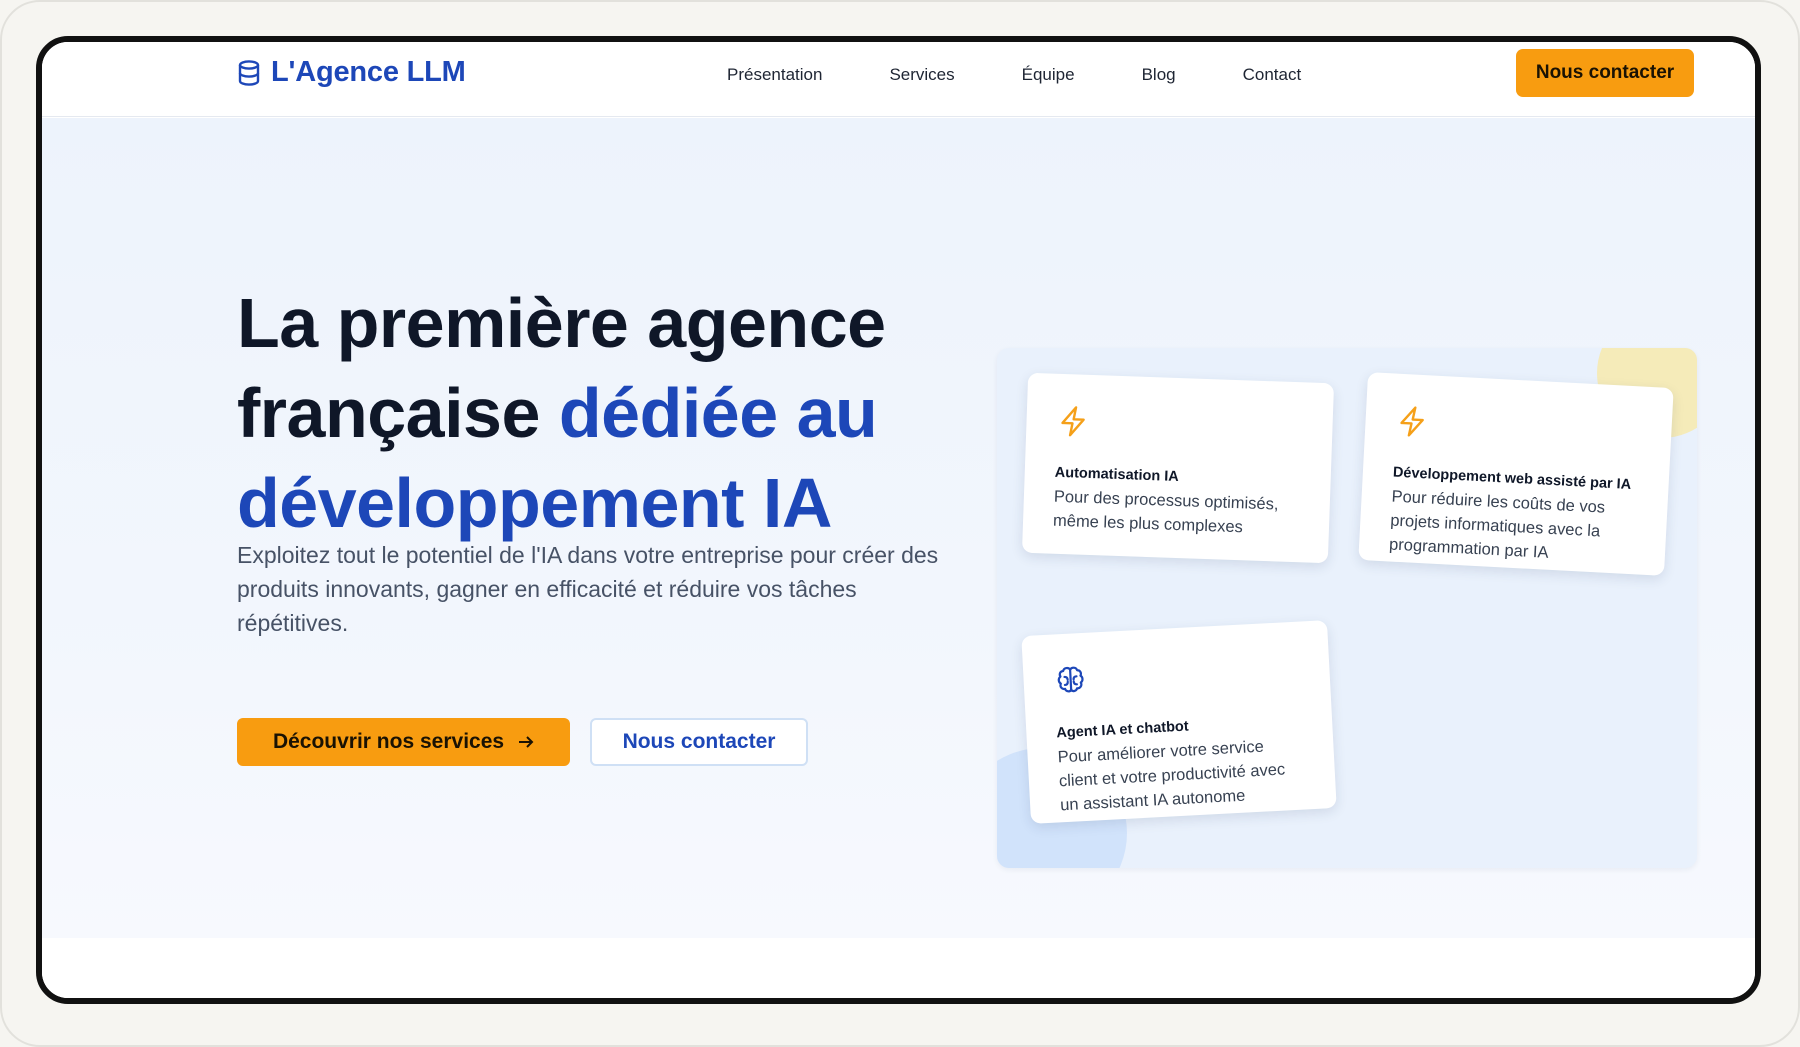  I want to click on hero-title-line-1: La première agence, so click(561, 323).